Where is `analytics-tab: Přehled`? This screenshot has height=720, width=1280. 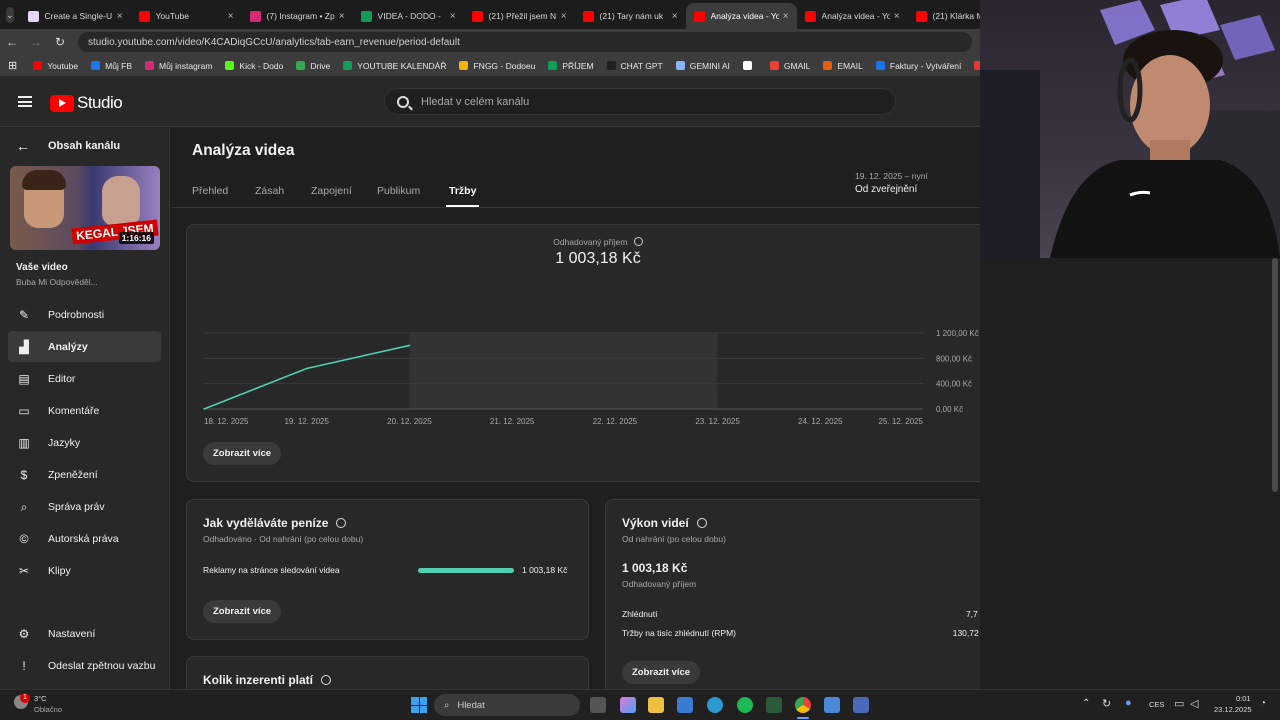
analytics-tab: Přehled is located at coordinates (210, 191).